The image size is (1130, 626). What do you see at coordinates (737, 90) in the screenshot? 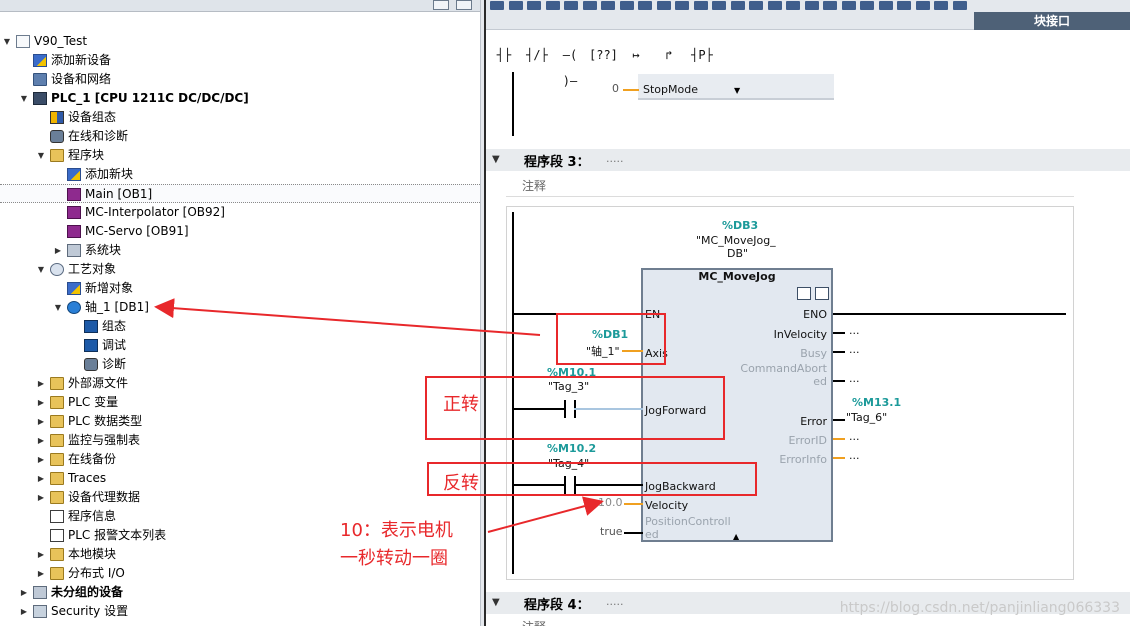
I see `stopmode-dropdown-icon: ▼` at bounding box center [737, 90].